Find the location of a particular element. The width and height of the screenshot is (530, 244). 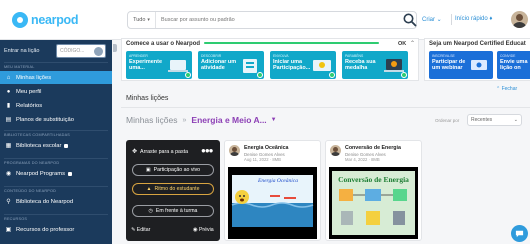

card-title: Adicionar um atividade is located at coordinates (219, 65).